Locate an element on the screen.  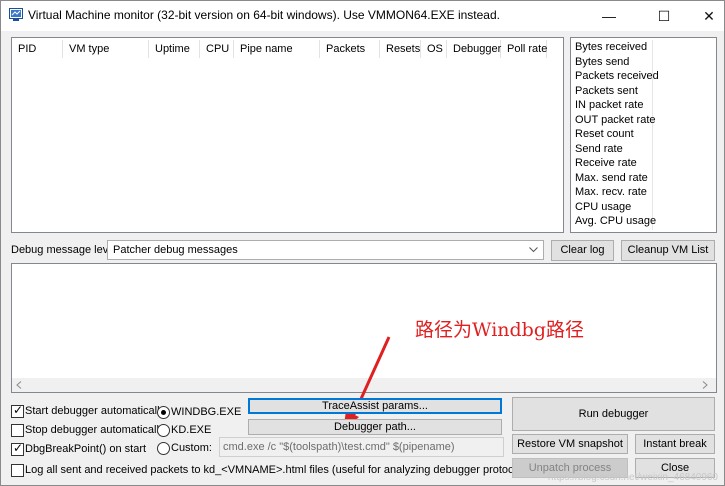
dbgbreakpoint-label: DbgBreakPoint() on start is located at coordinates (86, 449).